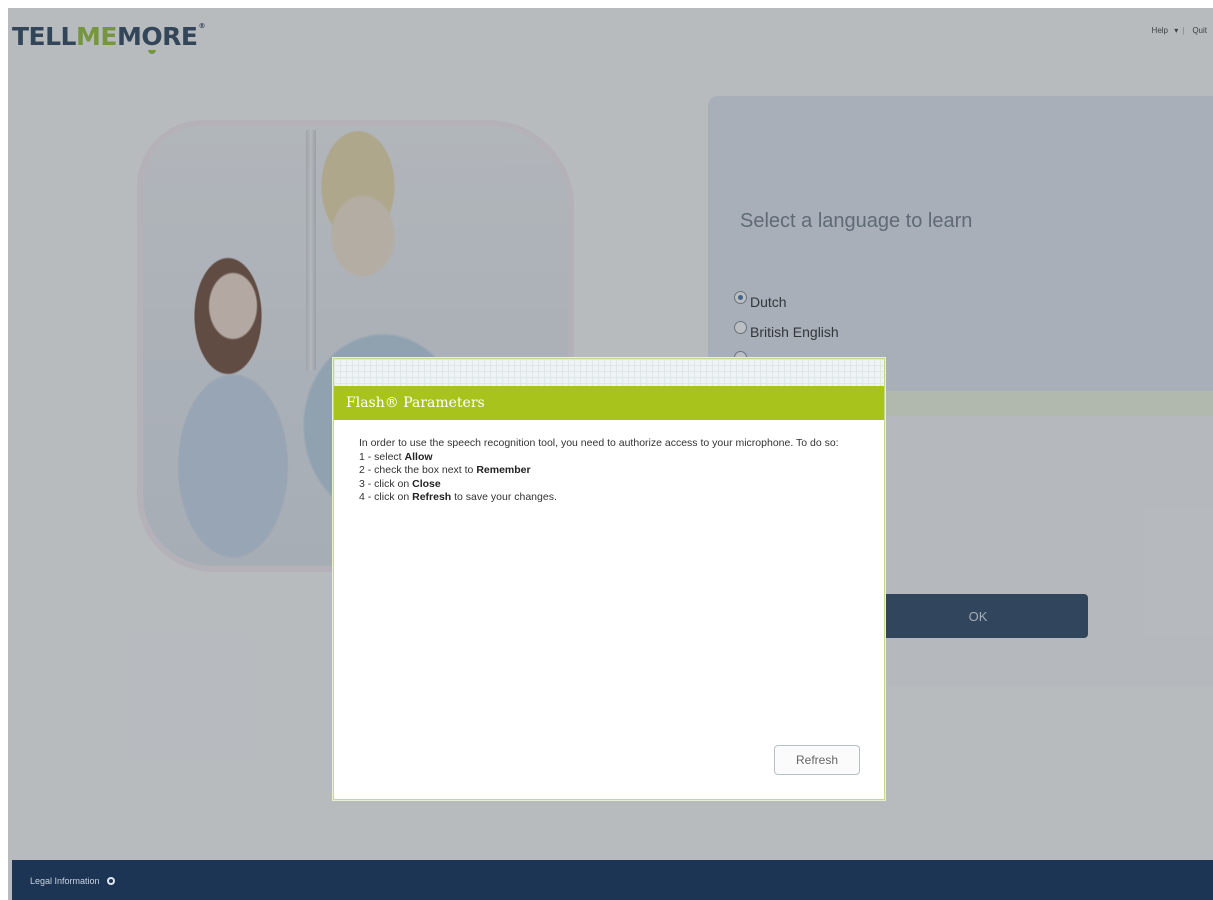 The image size is (1213, 900). Describe the element at coordinates (504, 497) in the screenshot. I see `step-suffix: to save your changes.` at that location.